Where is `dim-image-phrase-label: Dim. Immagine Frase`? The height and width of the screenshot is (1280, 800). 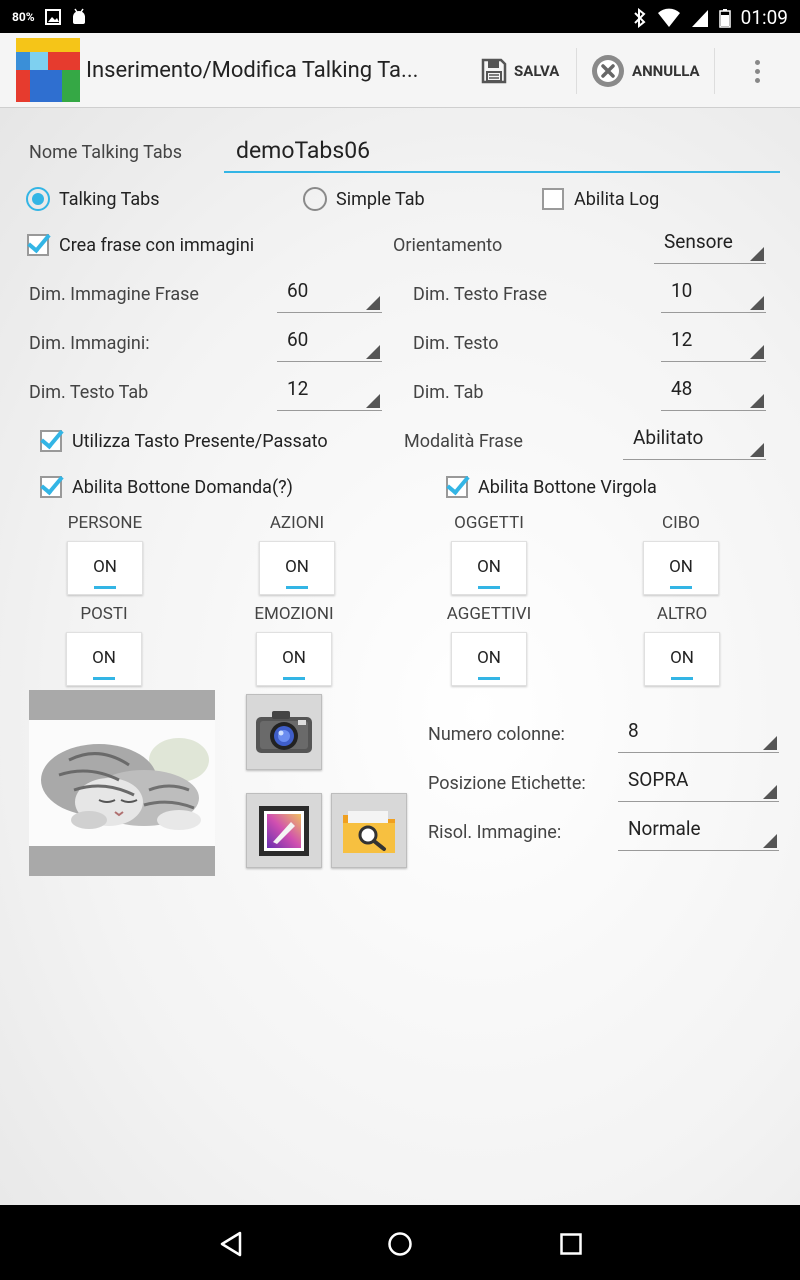 dim-image-phrase-label: Dim. Immagine Frase is located at coordinates (114, 294).